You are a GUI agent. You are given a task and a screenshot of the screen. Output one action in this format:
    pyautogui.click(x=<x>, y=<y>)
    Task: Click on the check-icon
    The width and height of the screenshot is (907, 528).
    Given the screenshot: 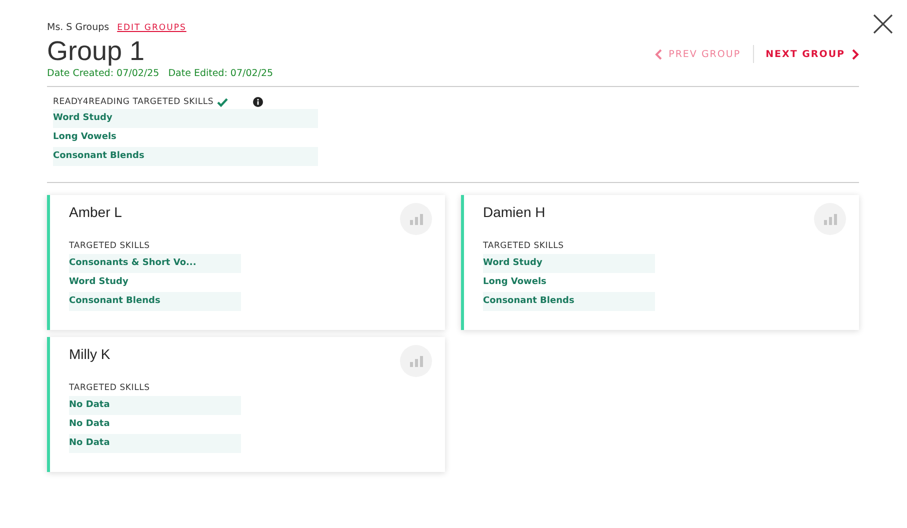 What is the action you would take?
    pyautogui.click(x=222, y=102)
    